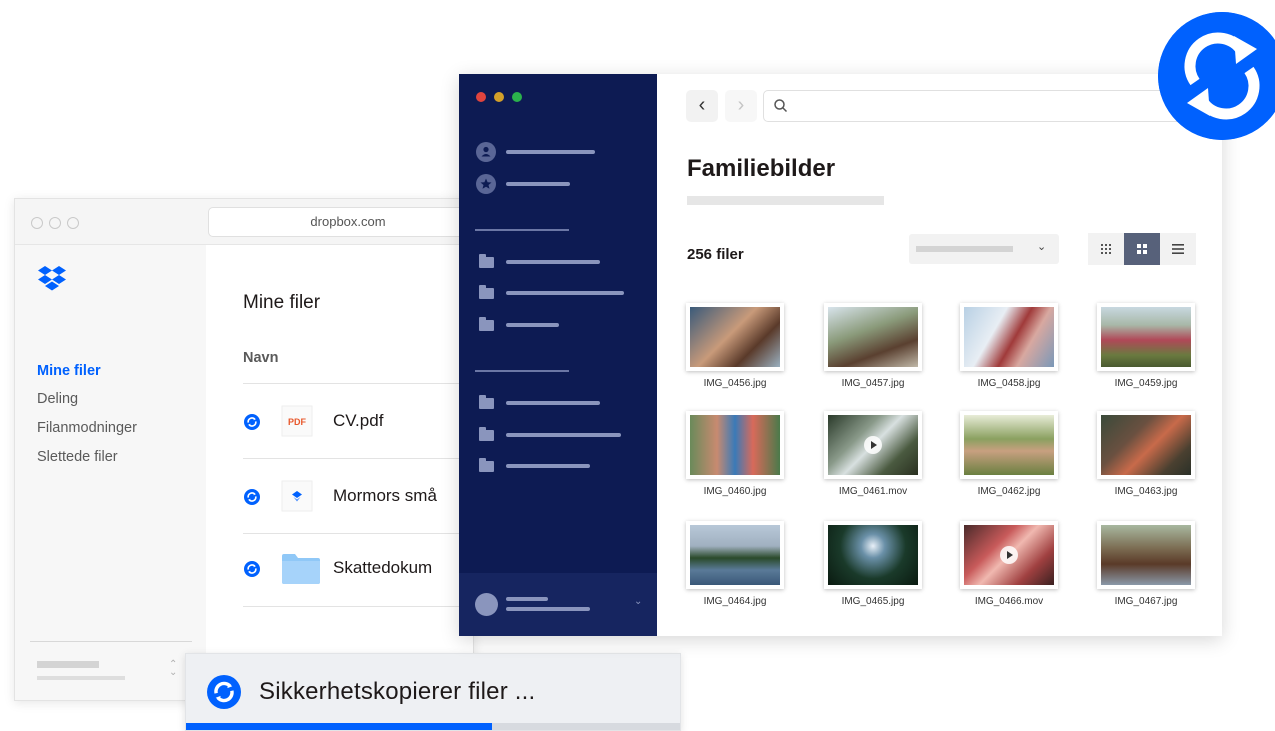  I want to click on sort-dropdown: ⌄, so click(984, 249).